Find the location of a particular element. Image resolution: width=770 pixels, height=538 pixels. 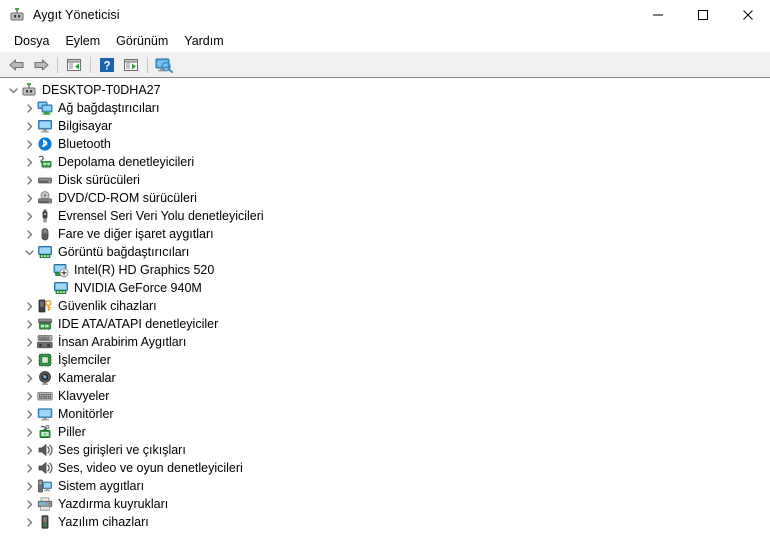

tree-root-label: DESKTOP-T0DHA27 is located at coordinates (101, 90).